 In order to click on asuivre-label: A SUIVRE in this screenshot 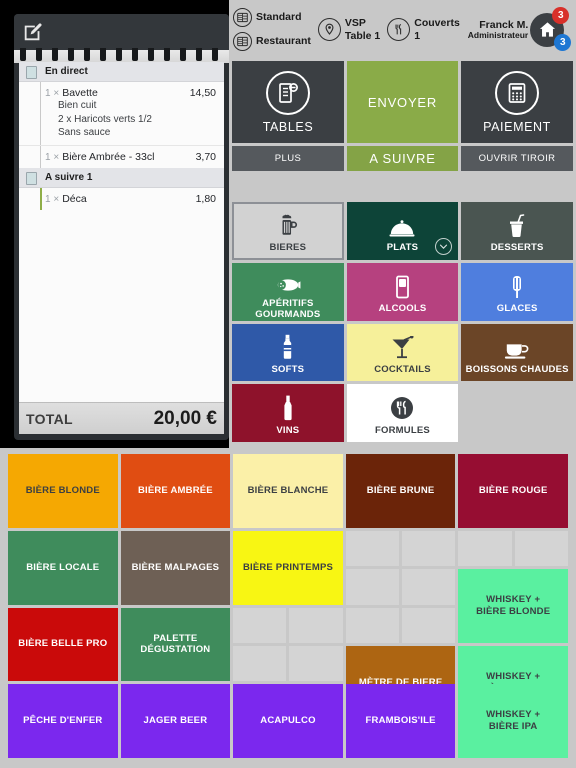, I will do `click(402, 158)`.